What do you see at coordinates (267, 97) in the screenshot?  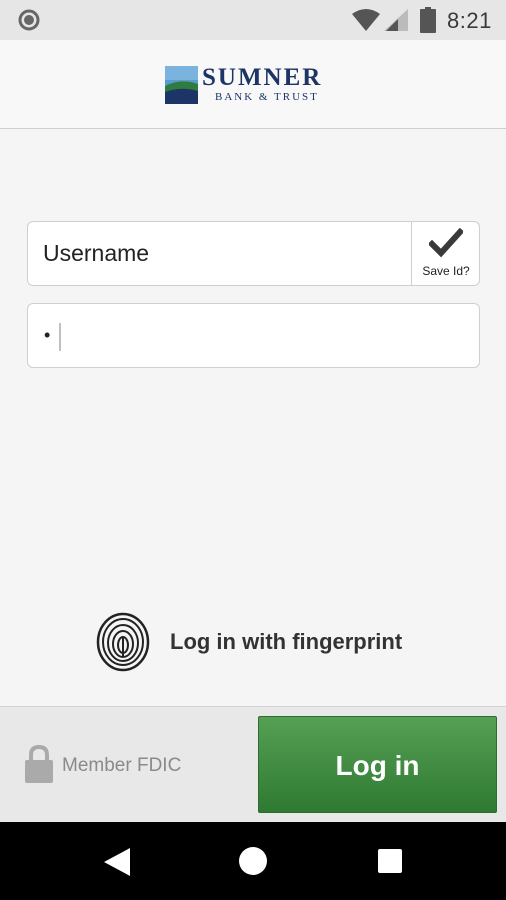 I see `logo-subtitle: BANK & TRUST` at bounding box center [267, 97].